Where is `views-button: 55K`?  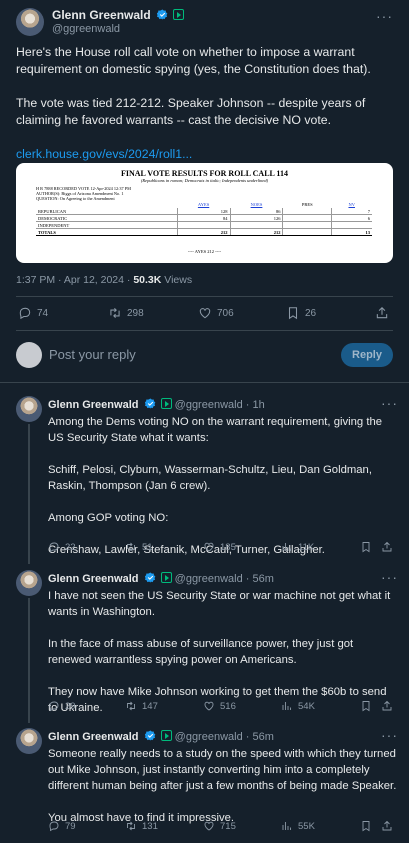
views-button: 55K is located at coordinates (298, 826).